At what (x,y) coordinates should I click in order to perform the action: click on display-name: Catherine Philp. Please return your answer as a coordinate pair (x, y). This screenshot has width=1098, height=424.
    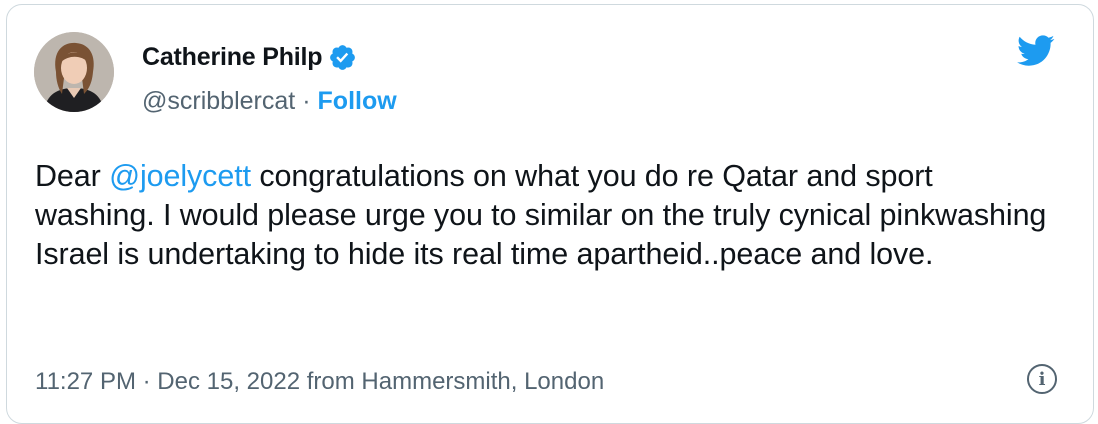
    Looking at the image, I should click on (232, 57).